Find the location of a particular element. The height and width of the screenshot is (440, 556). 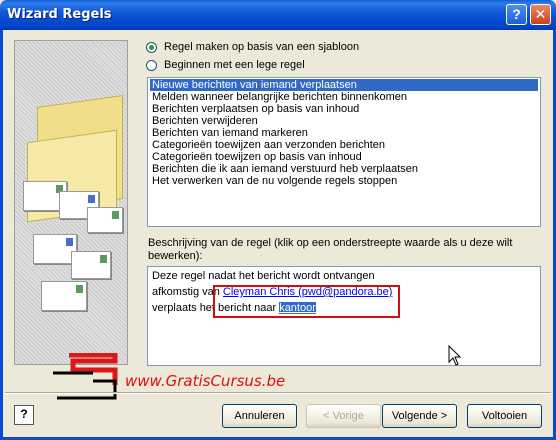

highlight-annotation is located at coordinates (306, 301).